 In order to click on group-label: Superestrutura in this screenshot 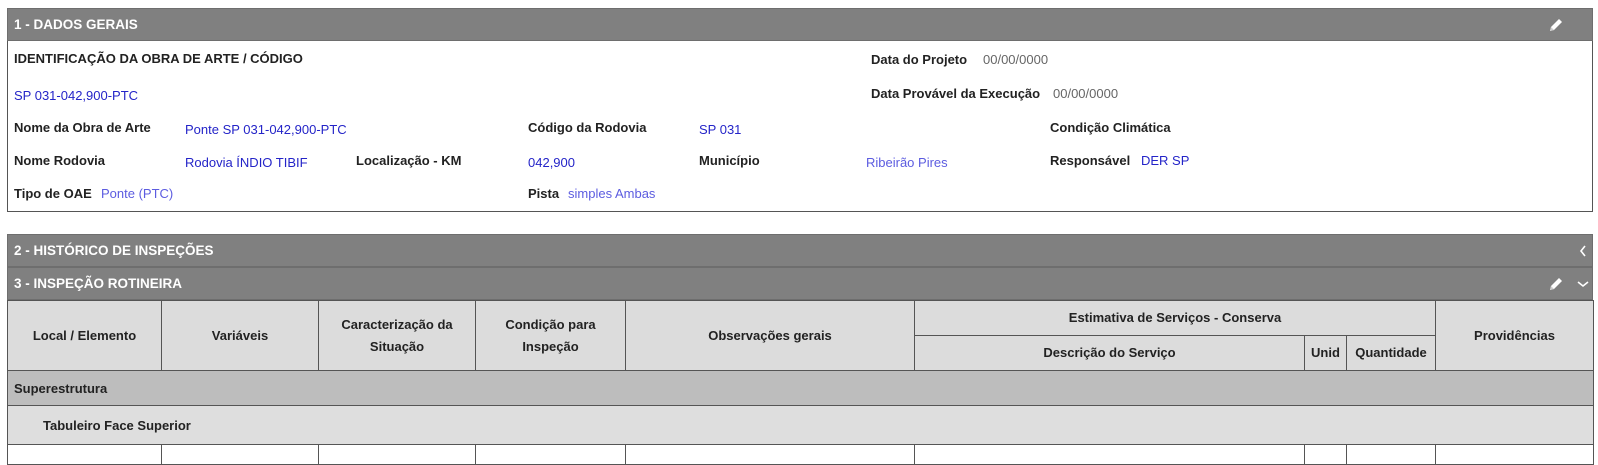, I will do `click(800, 388)`.